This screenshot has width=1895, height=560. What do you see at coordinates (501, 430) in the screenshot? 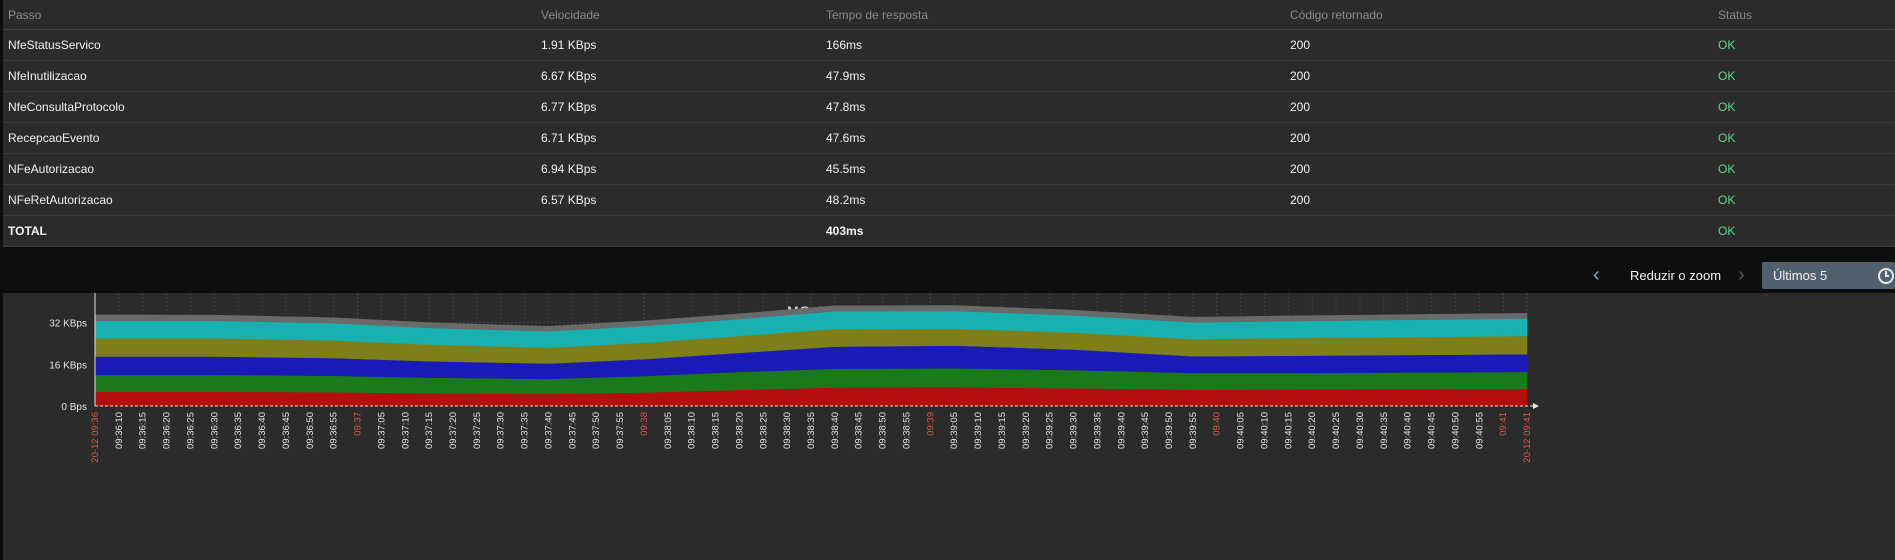
I see `x-tick-label: 09:37:30` at bounding box center [501, 430].